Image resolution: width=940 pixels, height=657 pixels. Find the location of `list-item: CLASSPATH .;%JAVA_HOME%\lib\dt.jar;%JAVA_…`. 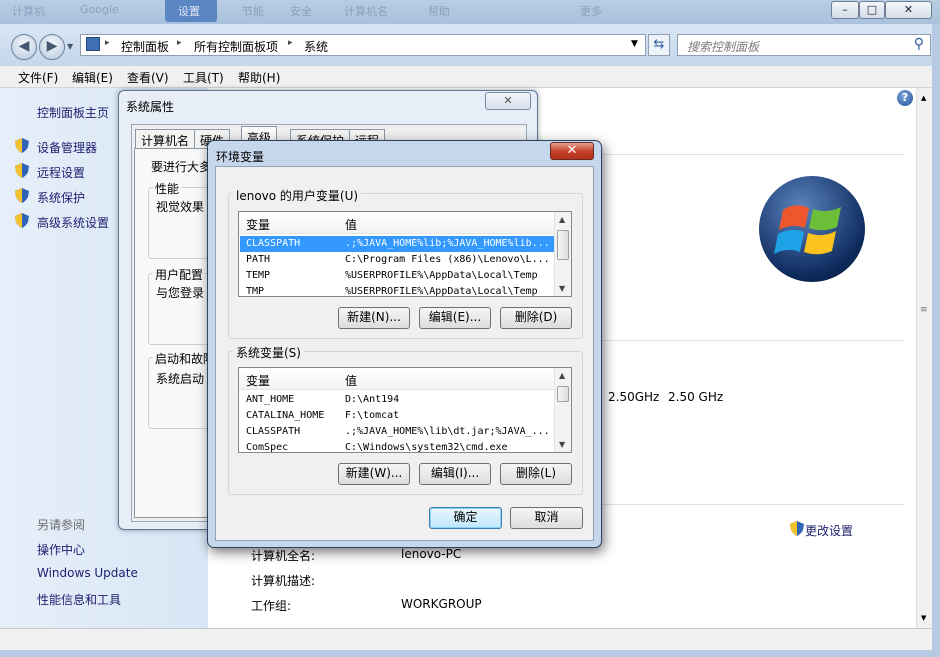

list-item: CLASSPATH .;%JAVA_HOME%\lib\dt.jar;%JAVA_… is located at coordinates (397, 432).